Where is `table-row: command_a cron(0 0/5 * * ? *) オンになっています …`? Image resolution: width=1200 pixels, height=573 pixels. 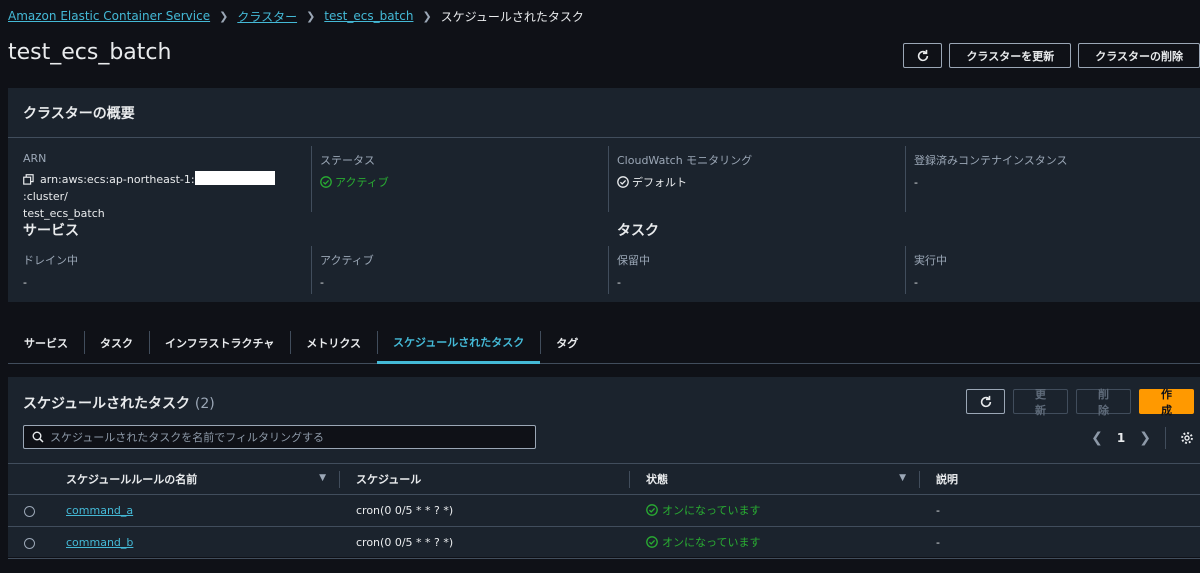
table-row: command_a cron(0 0/5 * * ? *) オンになっています … is located at coordinates (604, 511).